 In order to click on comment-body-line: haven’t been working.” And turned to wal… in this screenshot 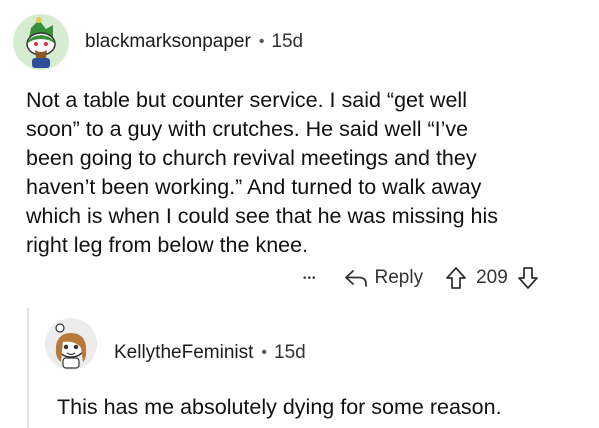, I will do `click(254, 187)`.